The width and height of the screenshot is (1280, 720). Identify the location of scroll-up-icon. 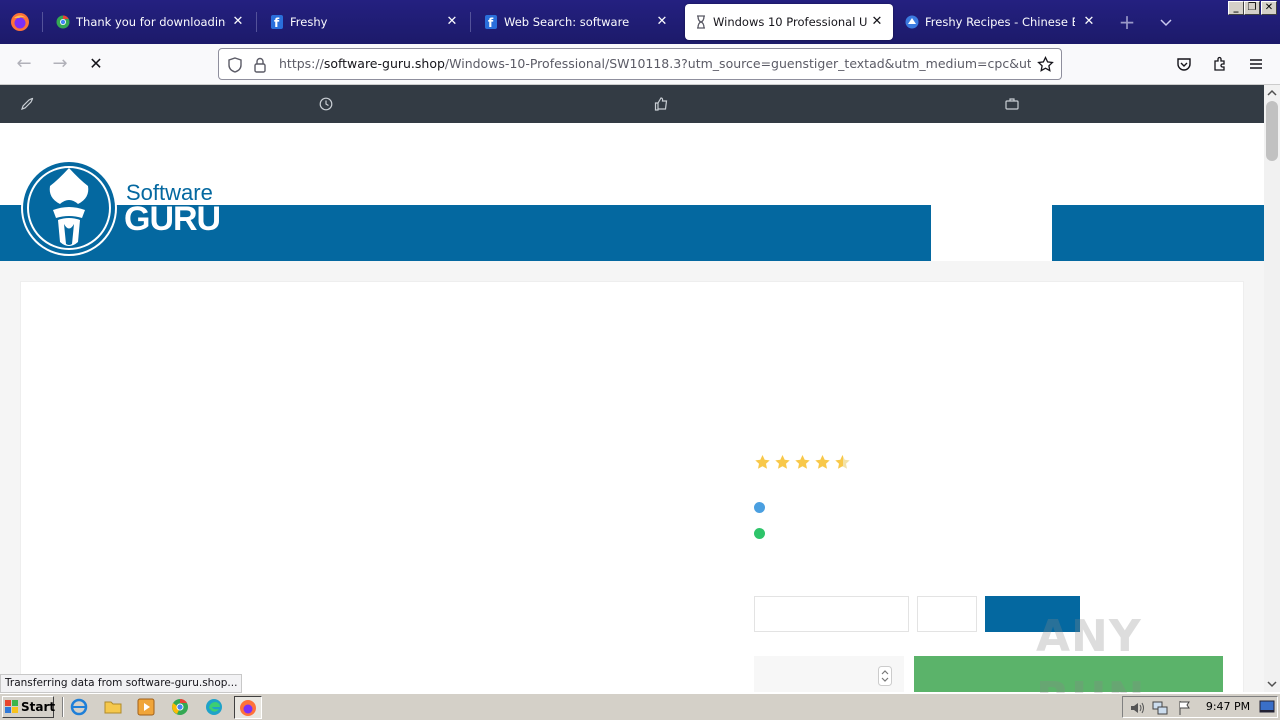
(1272, 93).